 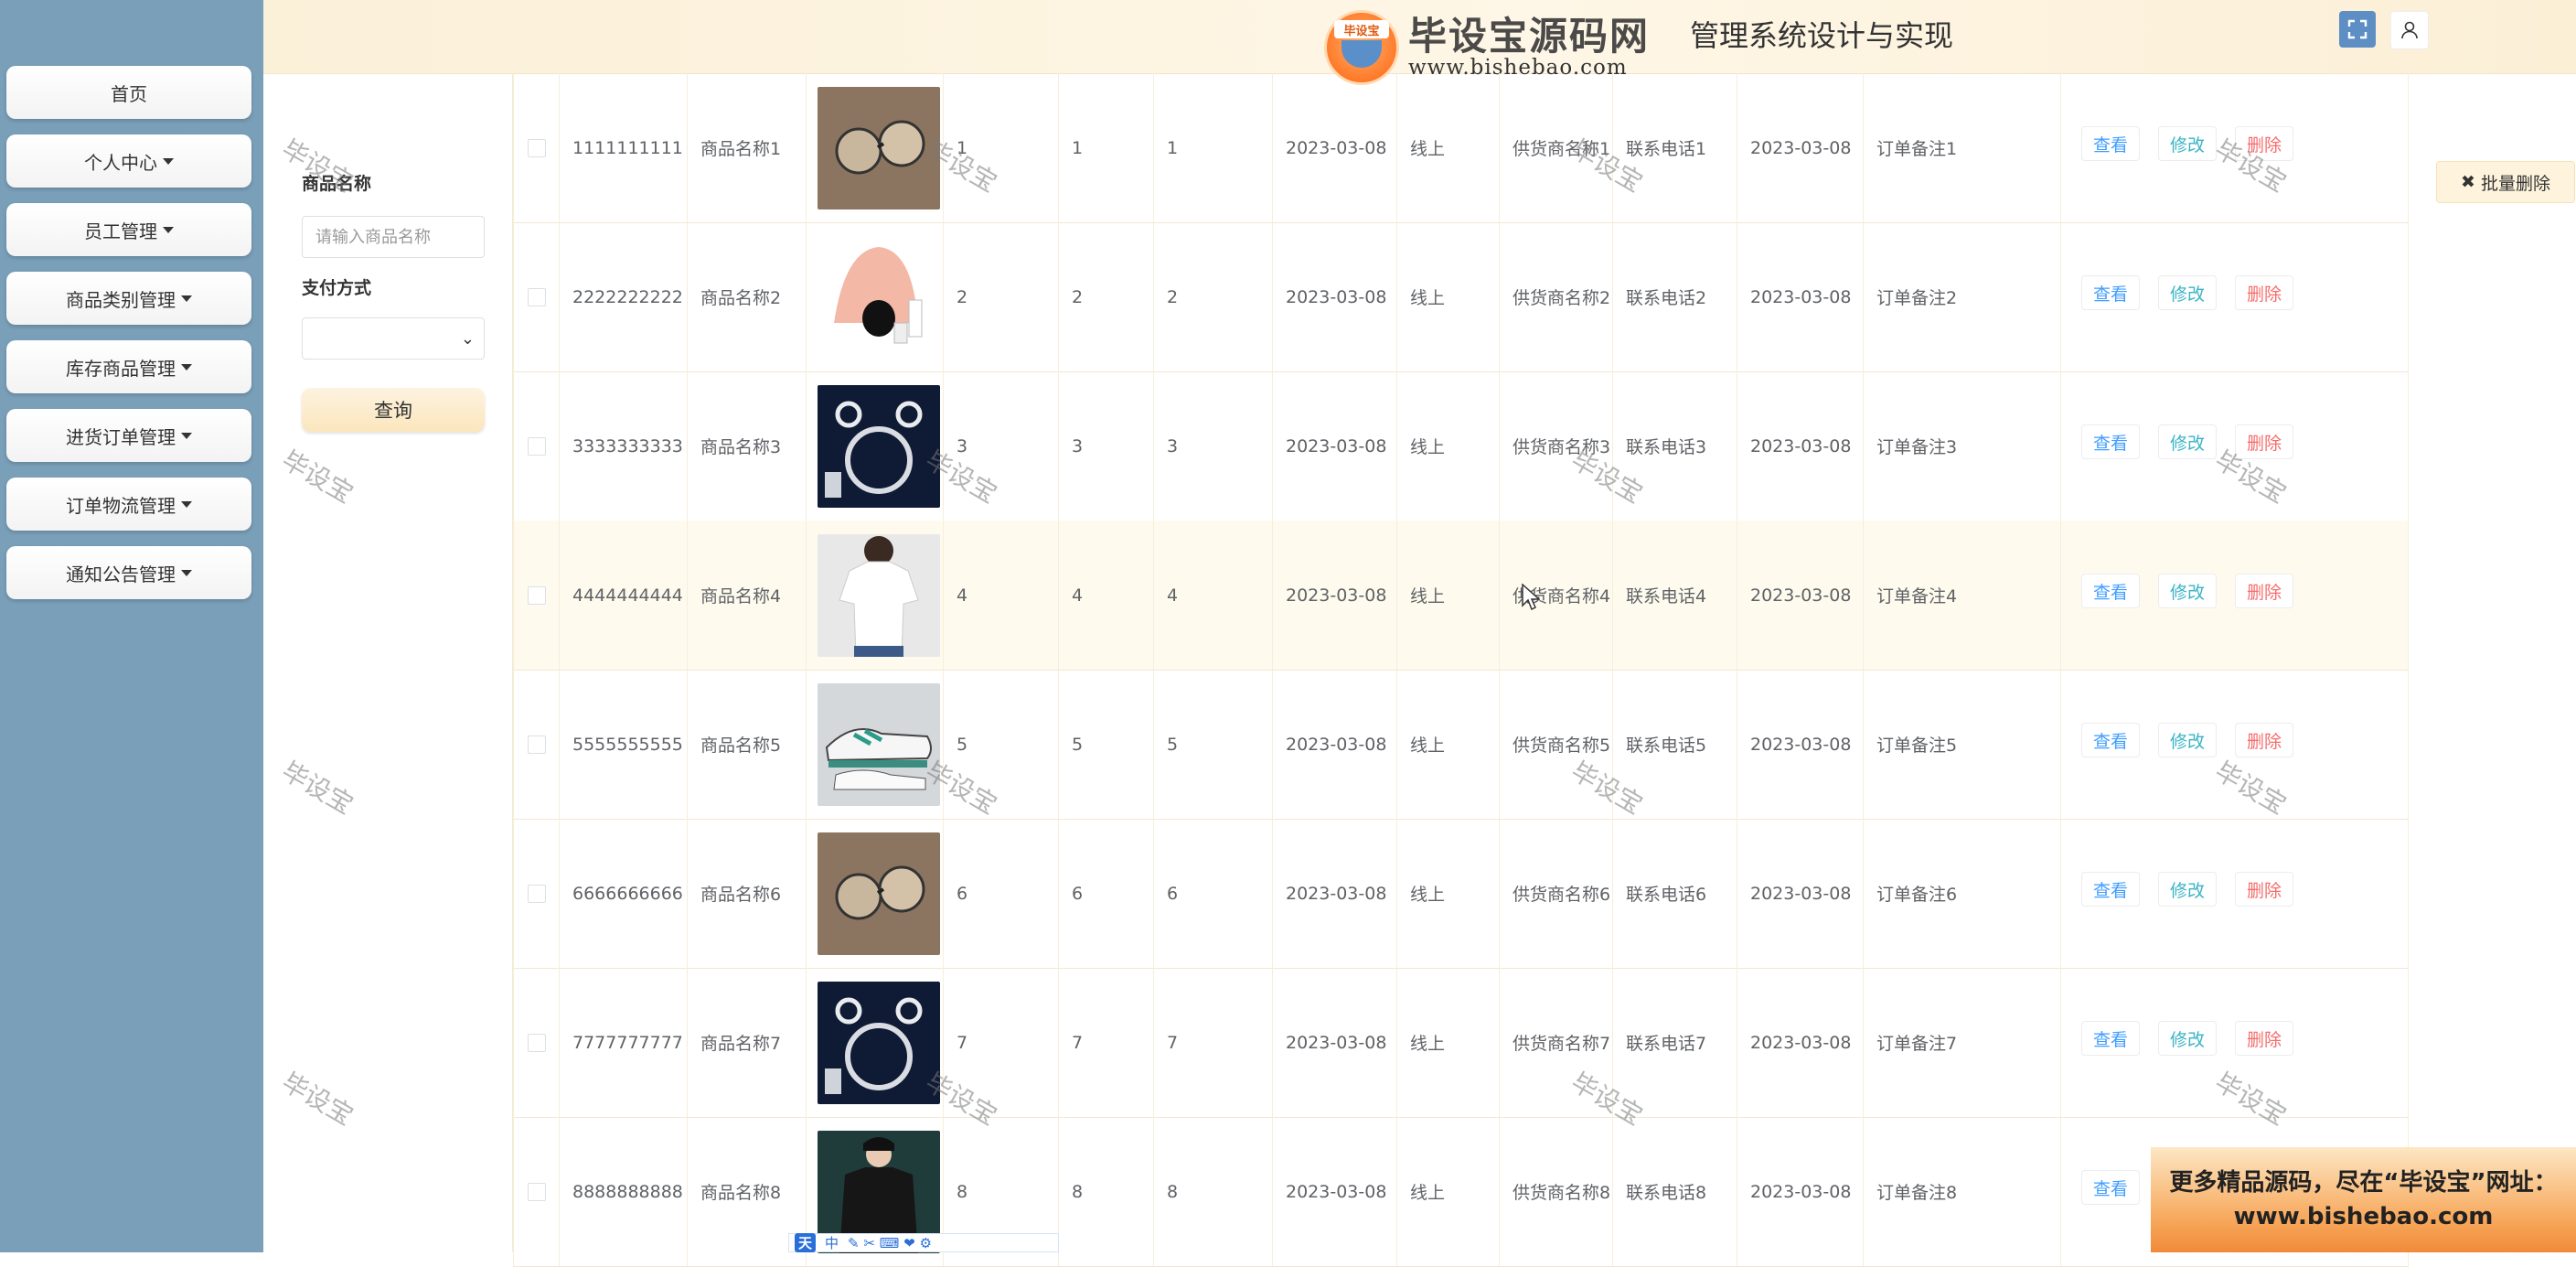 What do you see at coordinates (1361, 29) in the screenshot?
I see `logo-tag: 毕设宝` at bounding box center [1361, 29].